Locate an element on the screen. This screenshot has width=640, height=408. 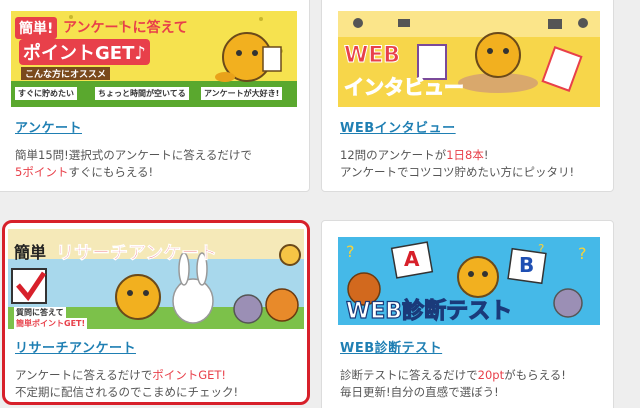
card-web-interview-title-link: WEBインタビュー is located at coordinates (398, 126).